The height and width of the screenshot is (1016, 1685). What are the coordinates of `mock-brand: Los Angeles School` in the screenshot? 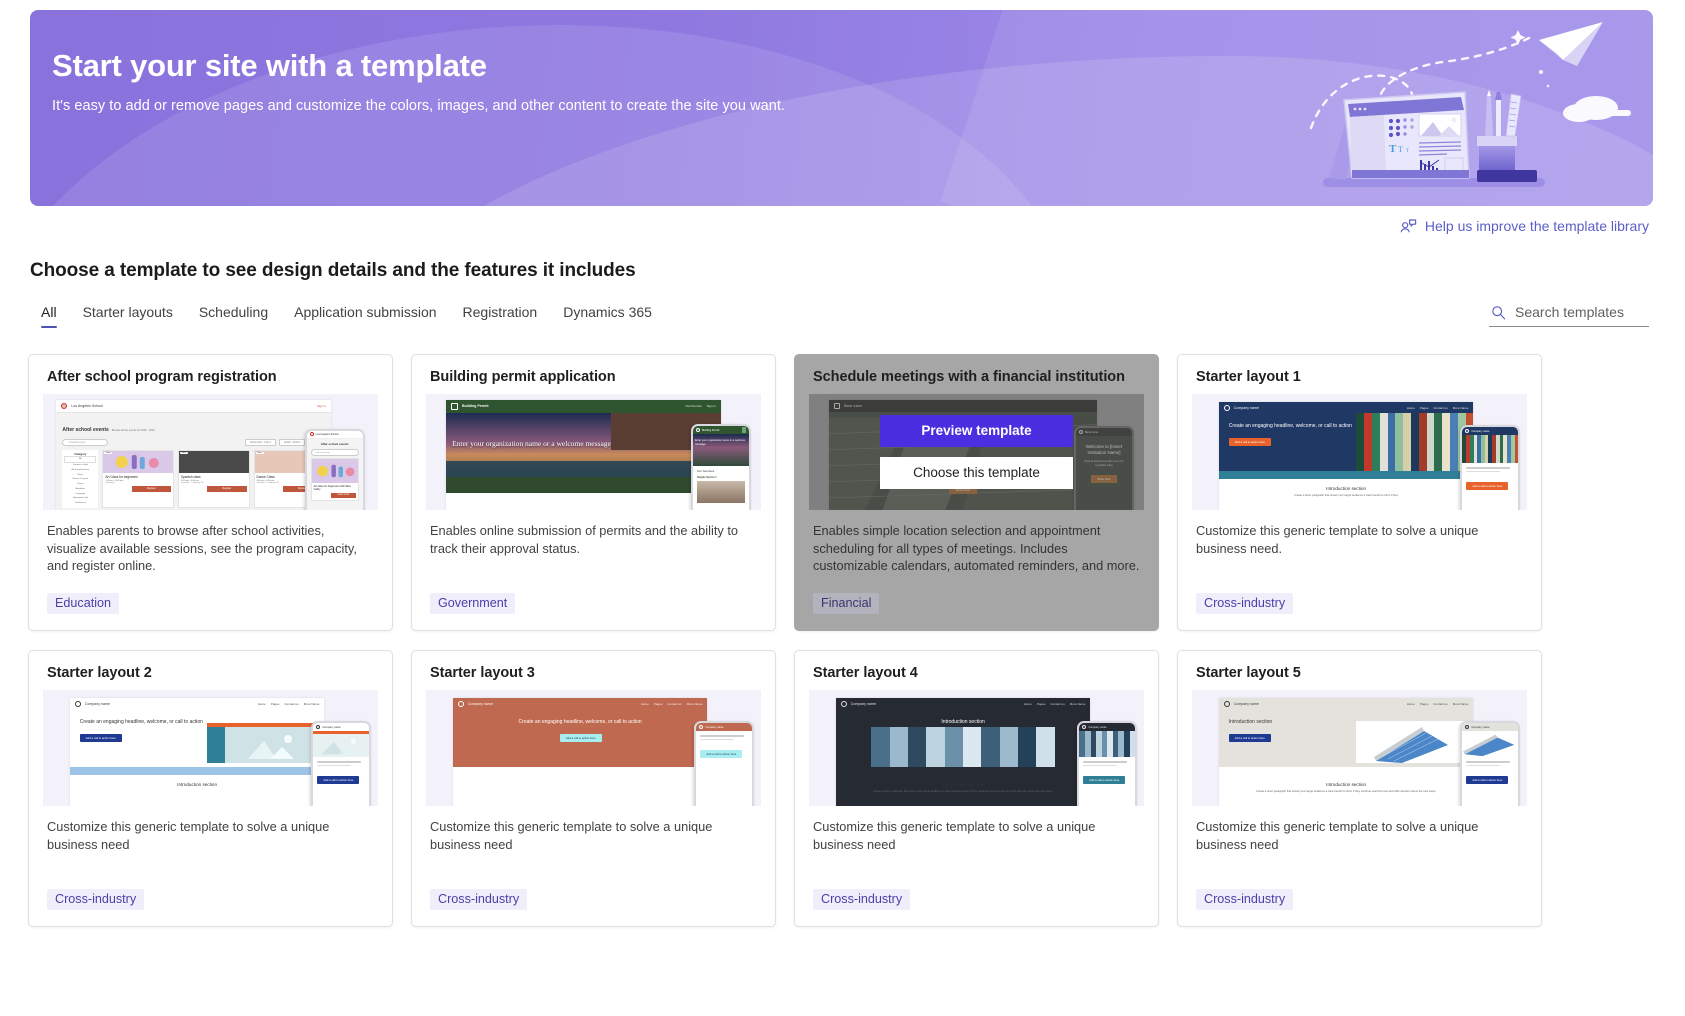 It's located at (87, 405).